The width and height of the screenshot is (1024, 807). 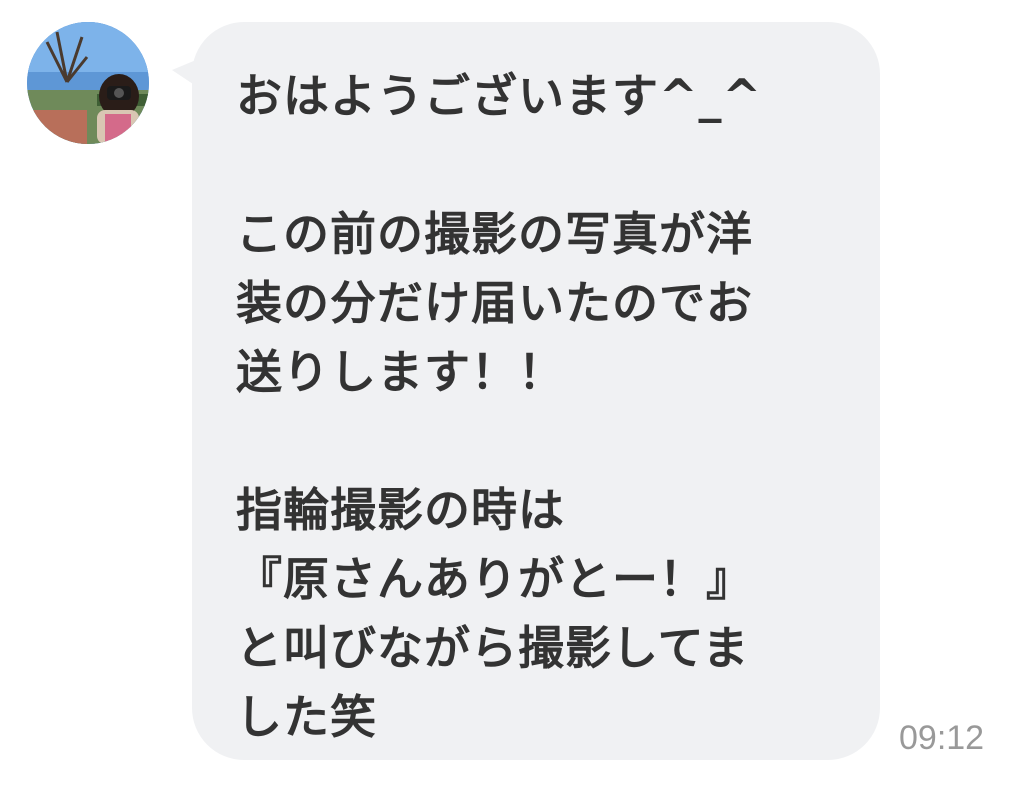 What do you see at coordinates (494, 579) in the screenshot?
I see `message-line: 『原さんありがとー！』` at bounding box center [494, 579].